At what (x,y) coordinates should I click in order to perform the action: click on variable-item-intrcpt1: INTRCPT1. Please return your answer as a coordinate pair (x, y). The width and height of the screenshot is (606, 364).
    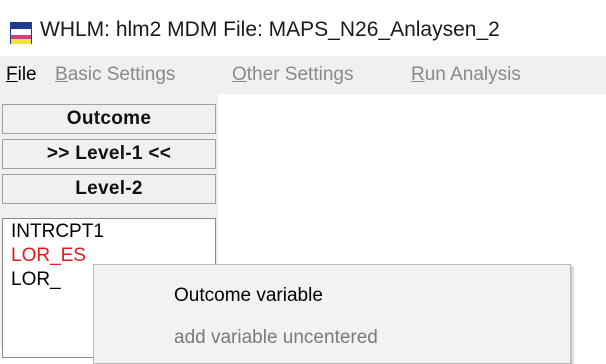
    Looking at the image, I should click on (57, 232).